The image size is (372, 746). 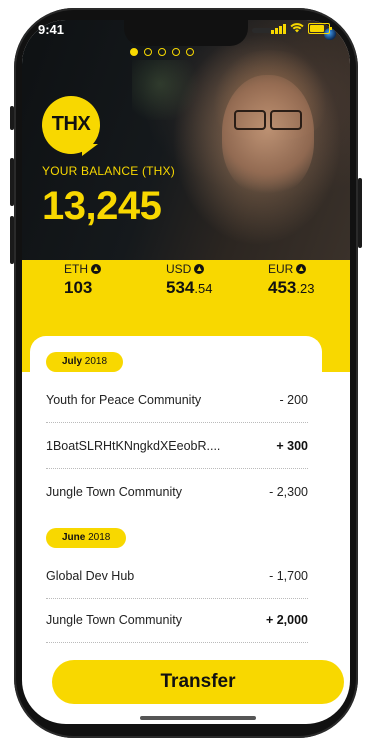 I want to click on currency-fraction: .23, so click(x=305, y=288).